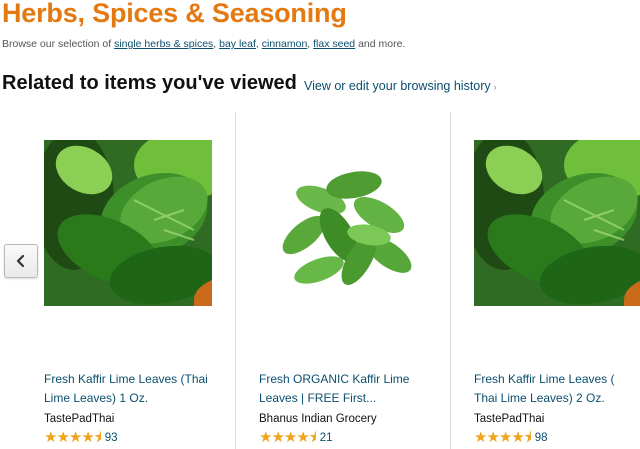  What do you see at coordinates (343, 223) in the screenshot?
I see `product-image-lime-leaves-white` at bounding box center [343, 223].